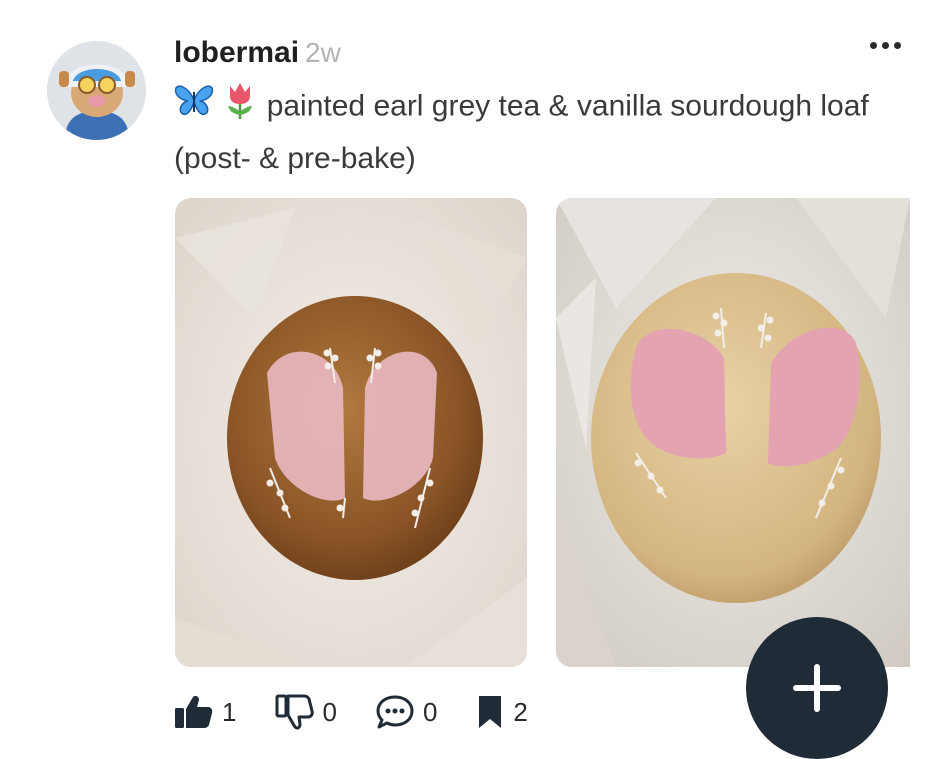 The width and height of the screenshot is (946, 759). What do you see at coordinates (370, 712) in the screenshot?
I see `post-actions: 1 0 0 2` at bounding box center [370, 712].